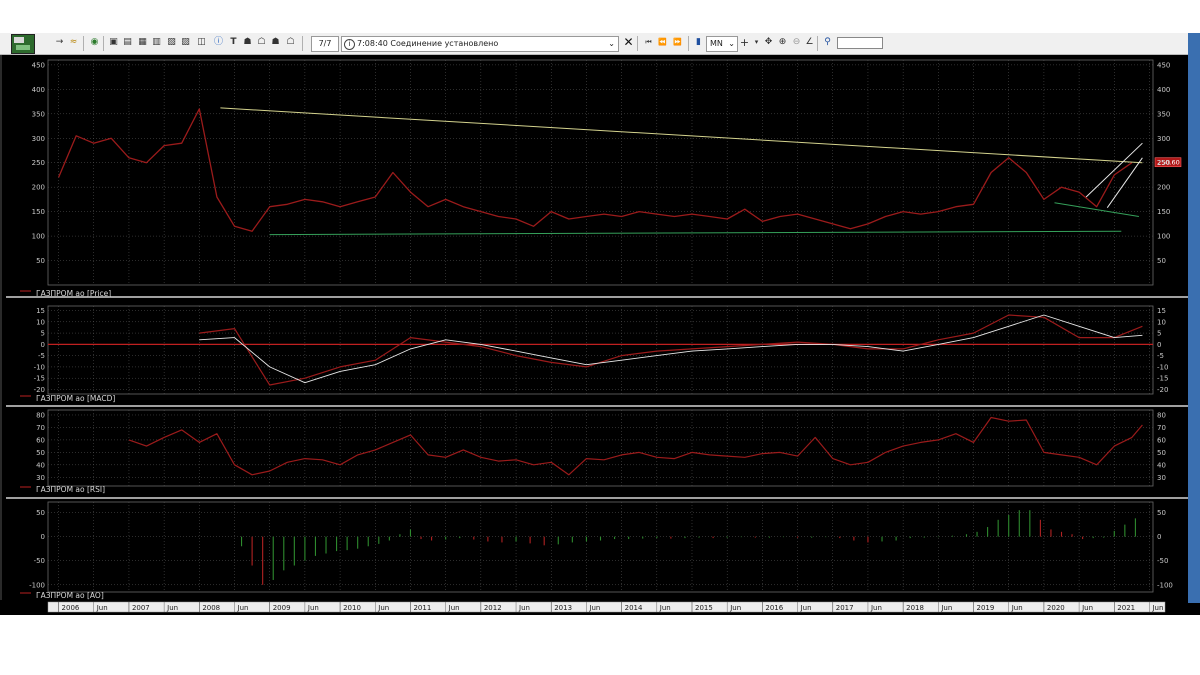 Image resolution: width=1200 pixels, height=675 pixels. What do you see at coordinates (635, 446) in the screenshot?
I see `rsi-line` at bounding box center [635, 446].